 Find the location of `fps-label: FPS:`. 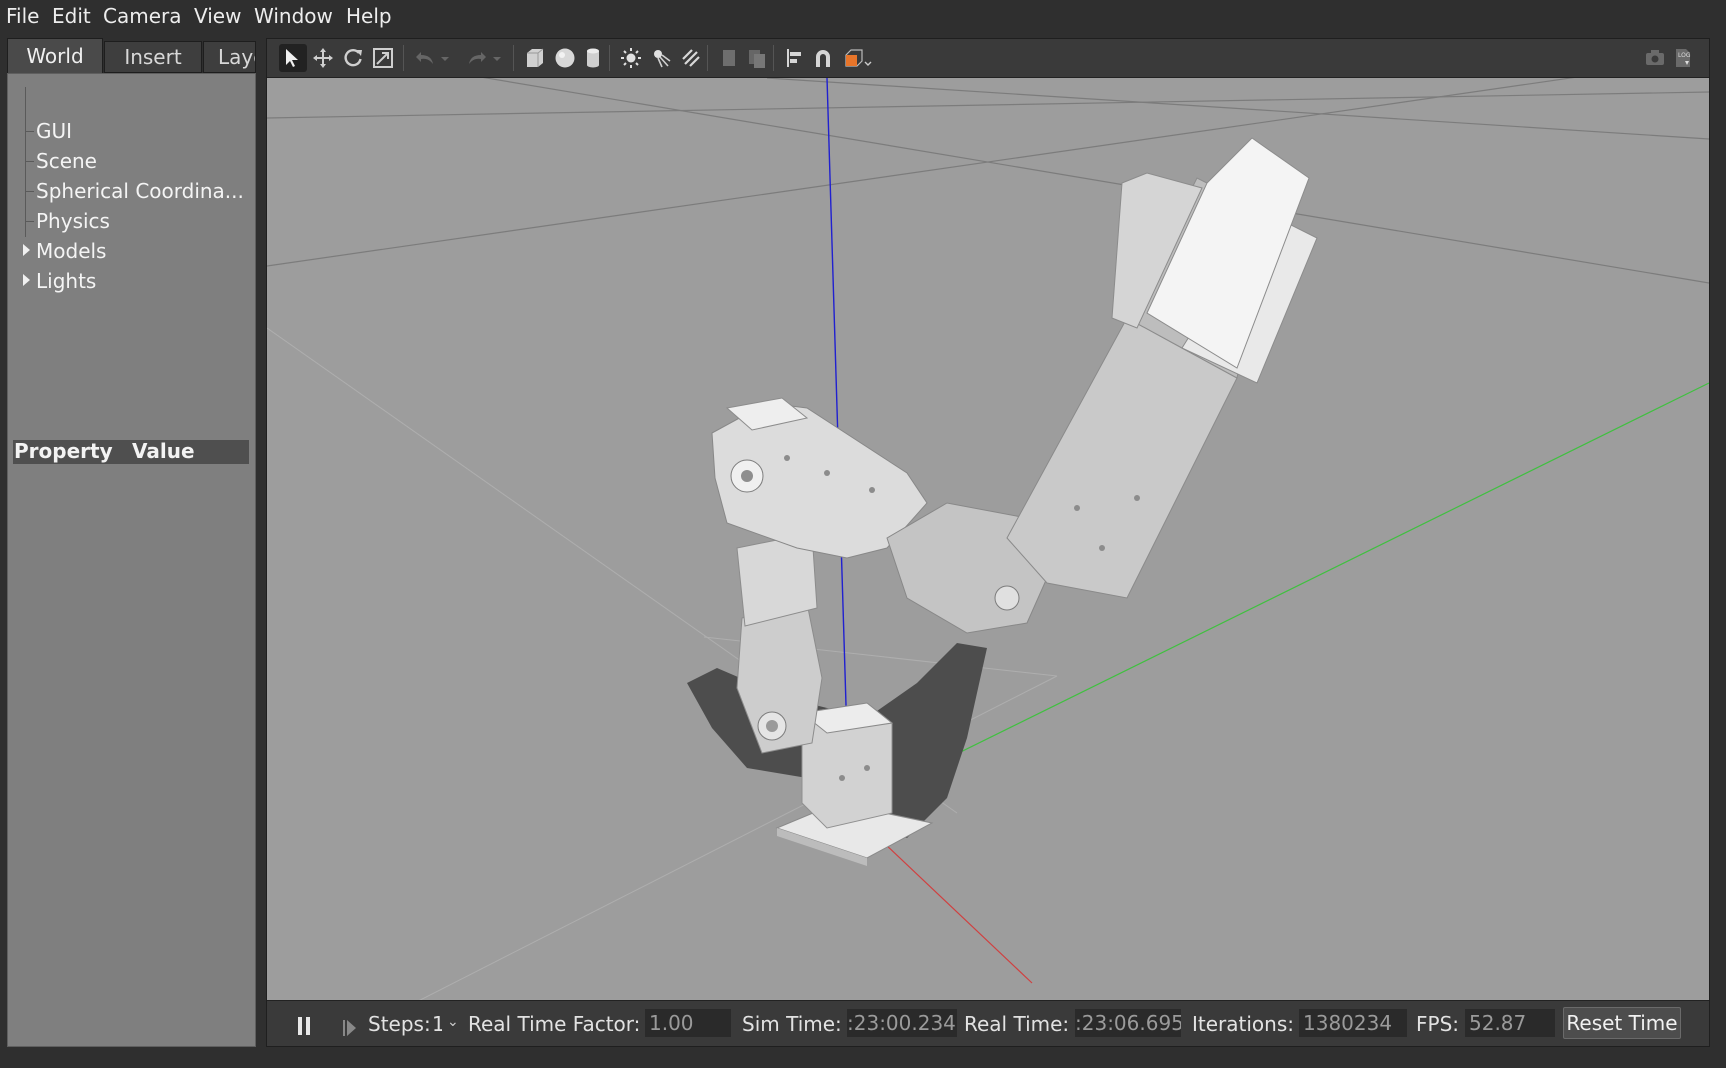

fps-label: FPS: is located at coordinates (1437, 1024).